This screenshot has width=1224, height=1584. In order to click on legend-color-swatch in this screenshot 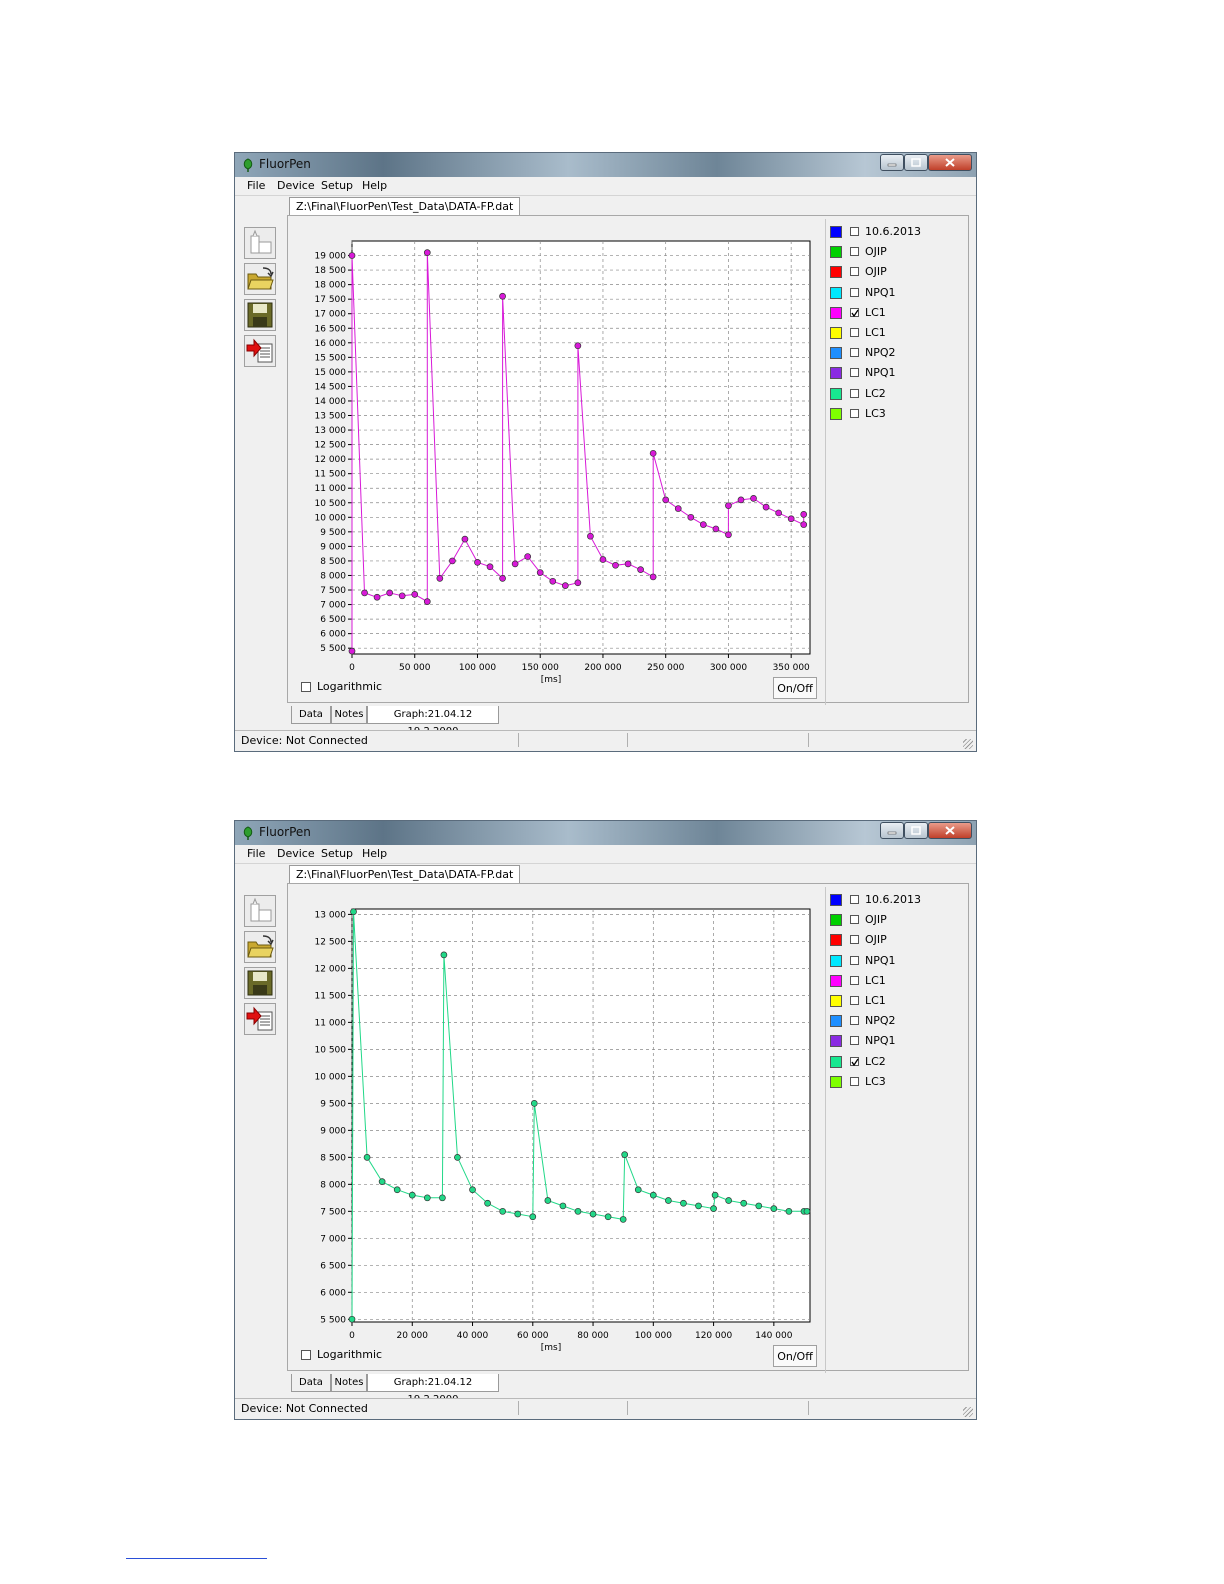, I will do `click(836, 1041)`.